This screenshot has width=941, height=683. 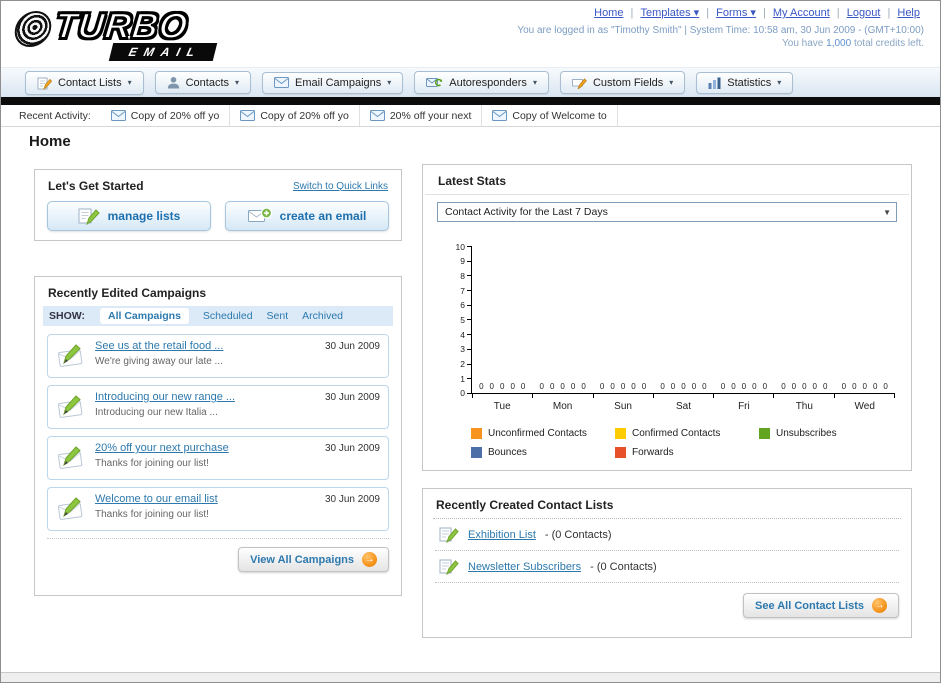 I want to click on manage-lists-button: manage lists, so click(x=129, y=216).